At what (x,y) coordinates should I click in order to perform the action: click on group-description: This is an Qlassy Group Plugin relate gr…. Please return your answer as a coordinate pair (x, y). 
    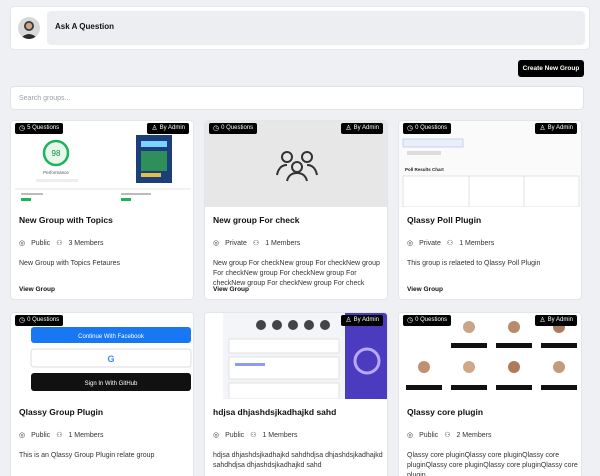
    Looking at the image, I should click on (87, 455).